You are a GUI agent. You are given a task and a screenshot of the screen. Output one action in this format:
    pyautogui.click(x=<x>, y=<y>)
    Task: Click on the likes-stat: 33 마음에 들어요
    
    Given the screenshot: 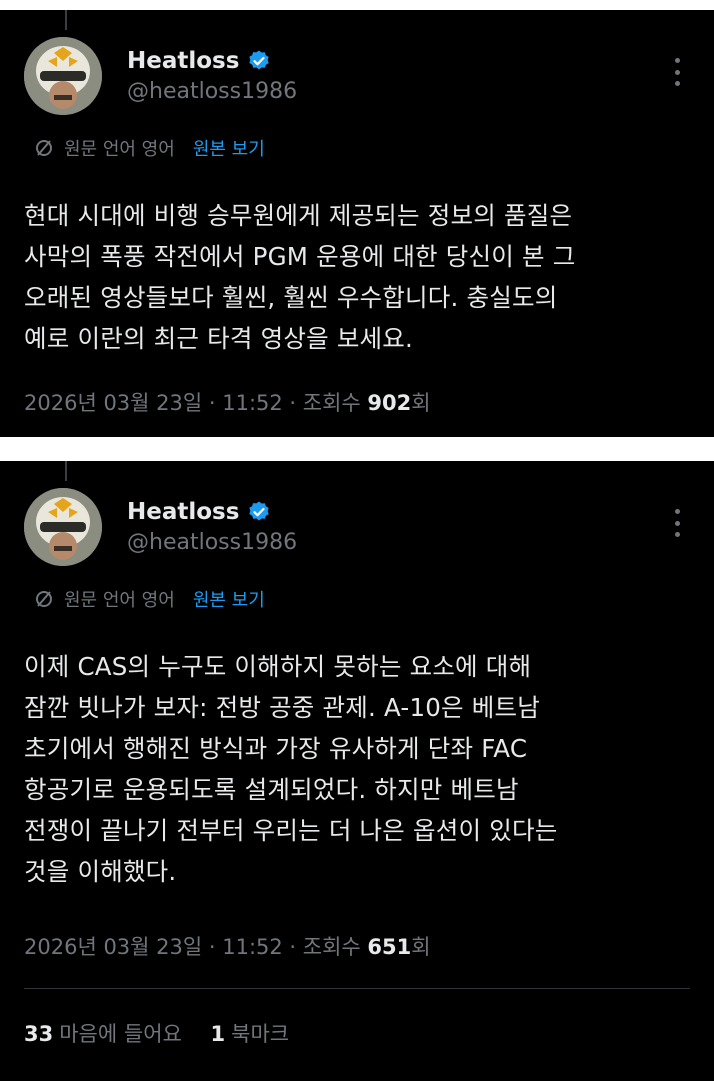 What is the action you would take?
    pyautogui.click(x=103, y=1034)
    